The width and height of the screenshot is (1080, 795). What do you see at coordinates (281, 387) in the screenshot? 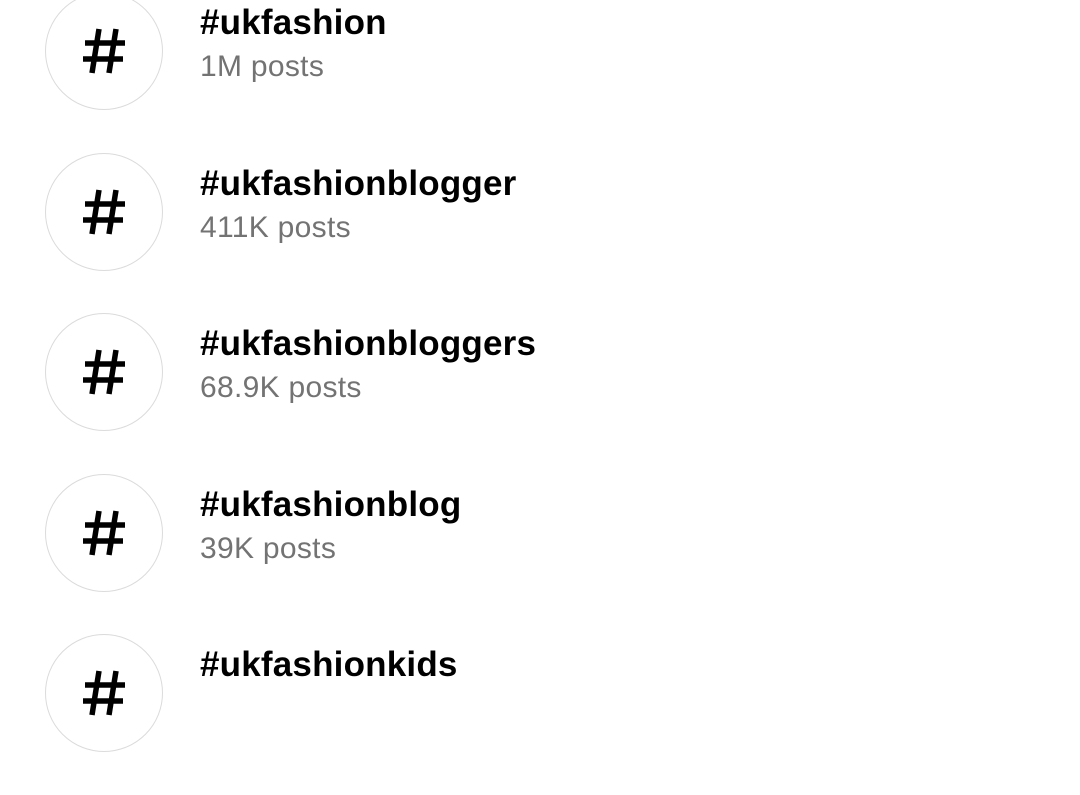
I see `hashtag-post-count: 68.9K posts` at bounding box center [281, 387].